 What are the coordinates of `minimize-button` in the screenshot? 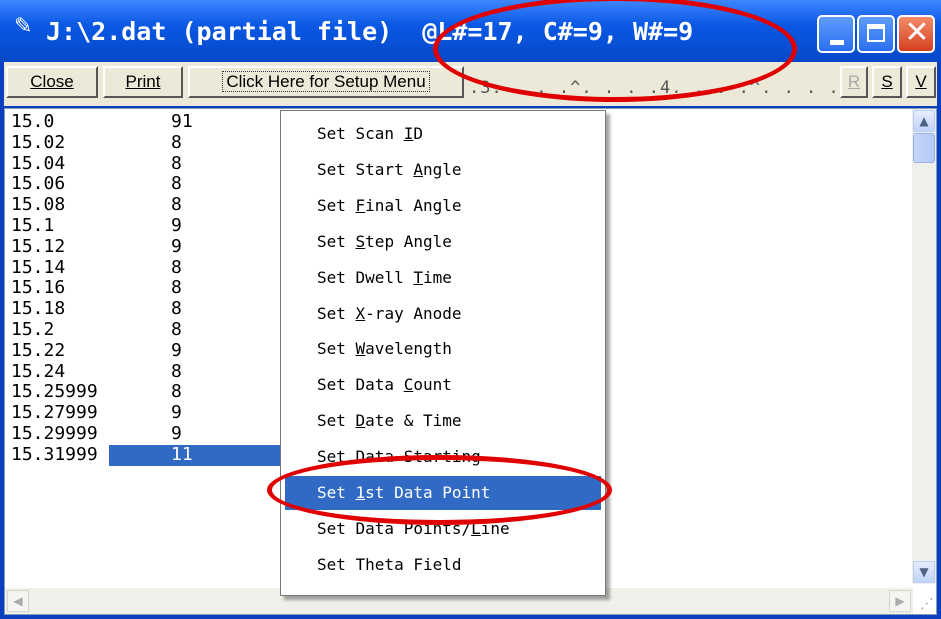 It's located at (836, 34).